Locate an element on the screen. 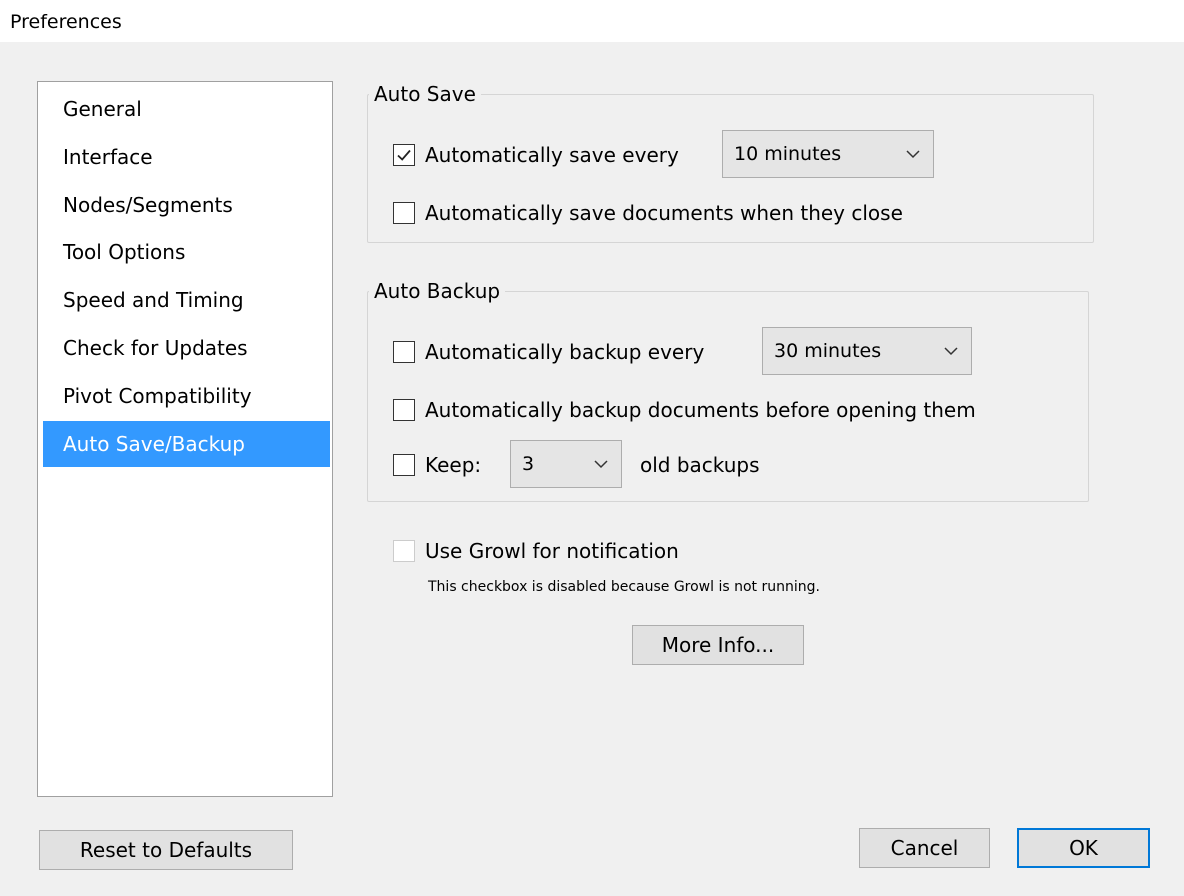 Image resolution: width=1184 pixels, height=896 pixels. reset-to-defaults-button: Reset to Defaults is located at coordinates (166, 850).